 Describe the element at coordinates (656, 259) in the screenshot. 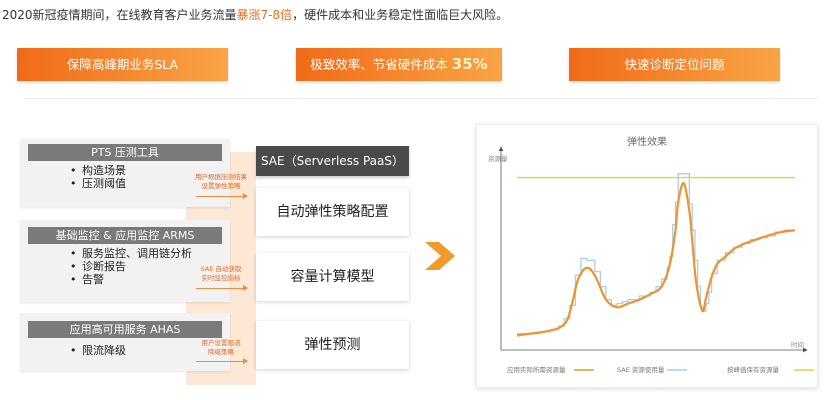

I see `chart-series-actual` at that location.